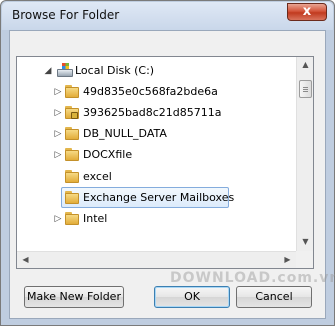 Image resolution: width=335 pixels, height=326 pixels. What do you see at coordinates (252, 278) in the screenshot?
I see `watermark-text: DOWNLOAD.com.vn` at bounding box center [252, 278].